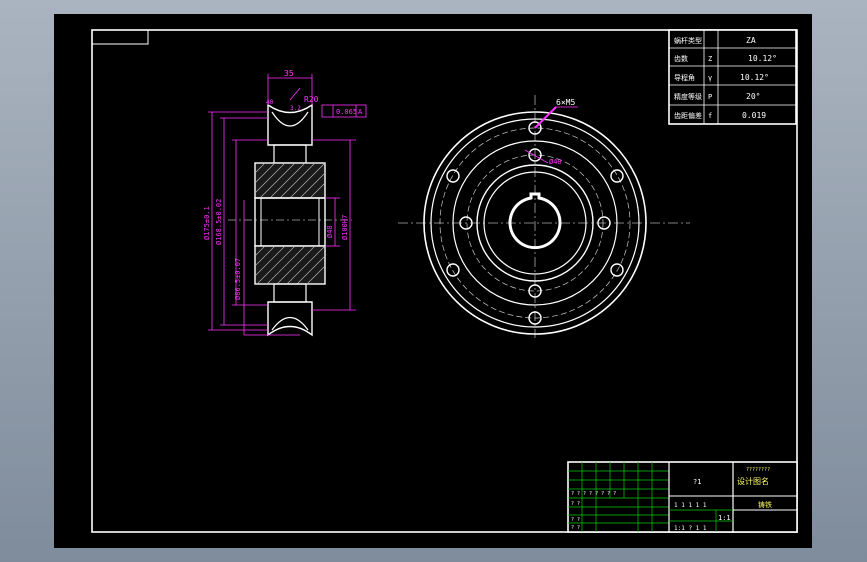 The height and width of the screenshot is (562, 867). I want to click on param-name-1: 蜗杆类型, so click(688, 40).